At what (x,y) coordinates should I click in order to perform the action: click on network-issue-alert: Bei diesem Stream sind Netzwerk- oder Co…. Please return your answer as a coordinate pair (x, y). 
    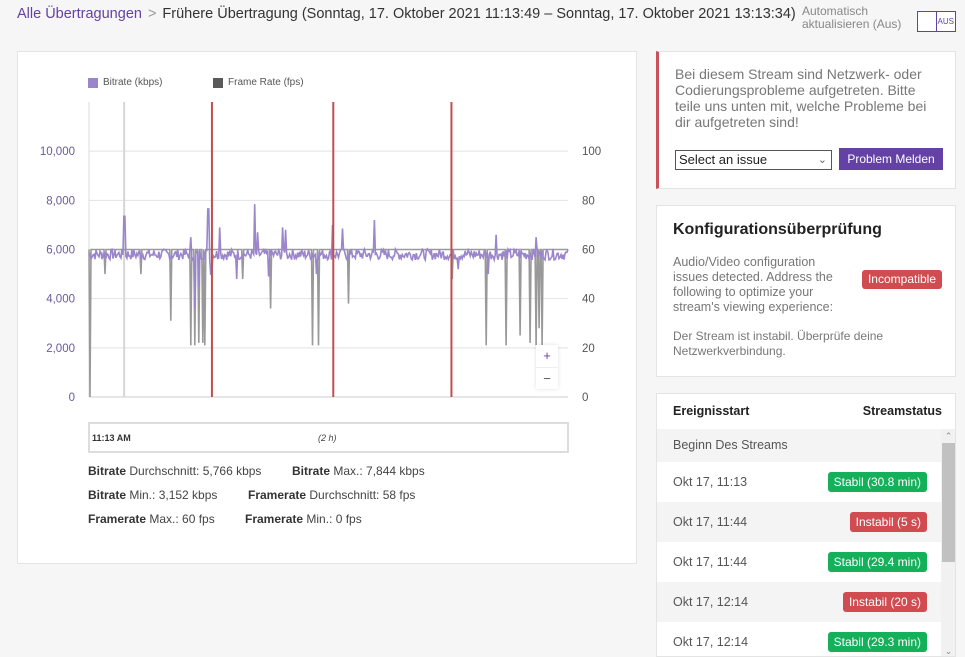
    Looking at the image, I should click on (806, 120).